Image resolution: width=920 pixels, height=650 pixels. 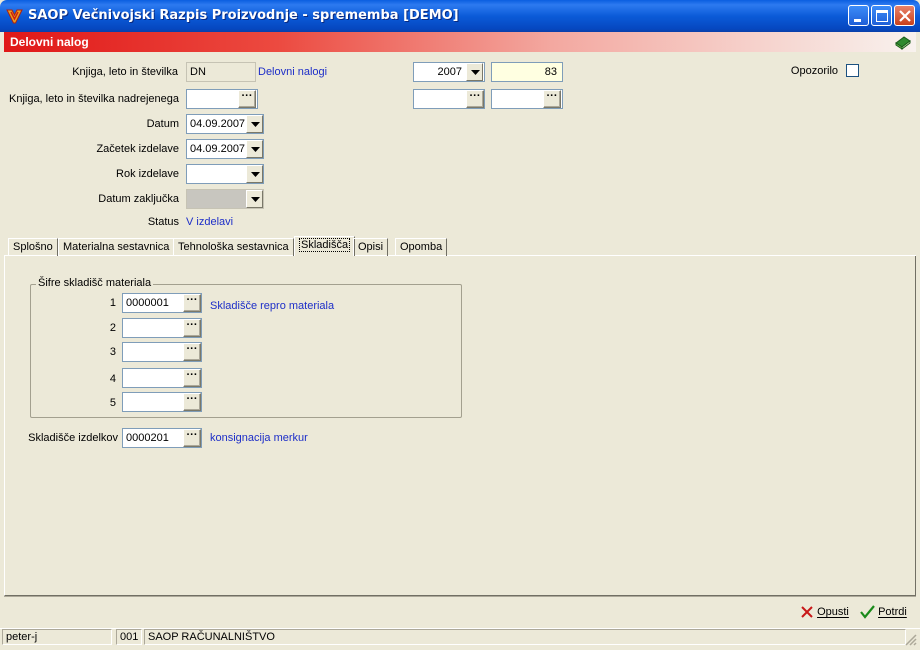 I want to click on tab-label: Opomba, so click(x=421, y=247).